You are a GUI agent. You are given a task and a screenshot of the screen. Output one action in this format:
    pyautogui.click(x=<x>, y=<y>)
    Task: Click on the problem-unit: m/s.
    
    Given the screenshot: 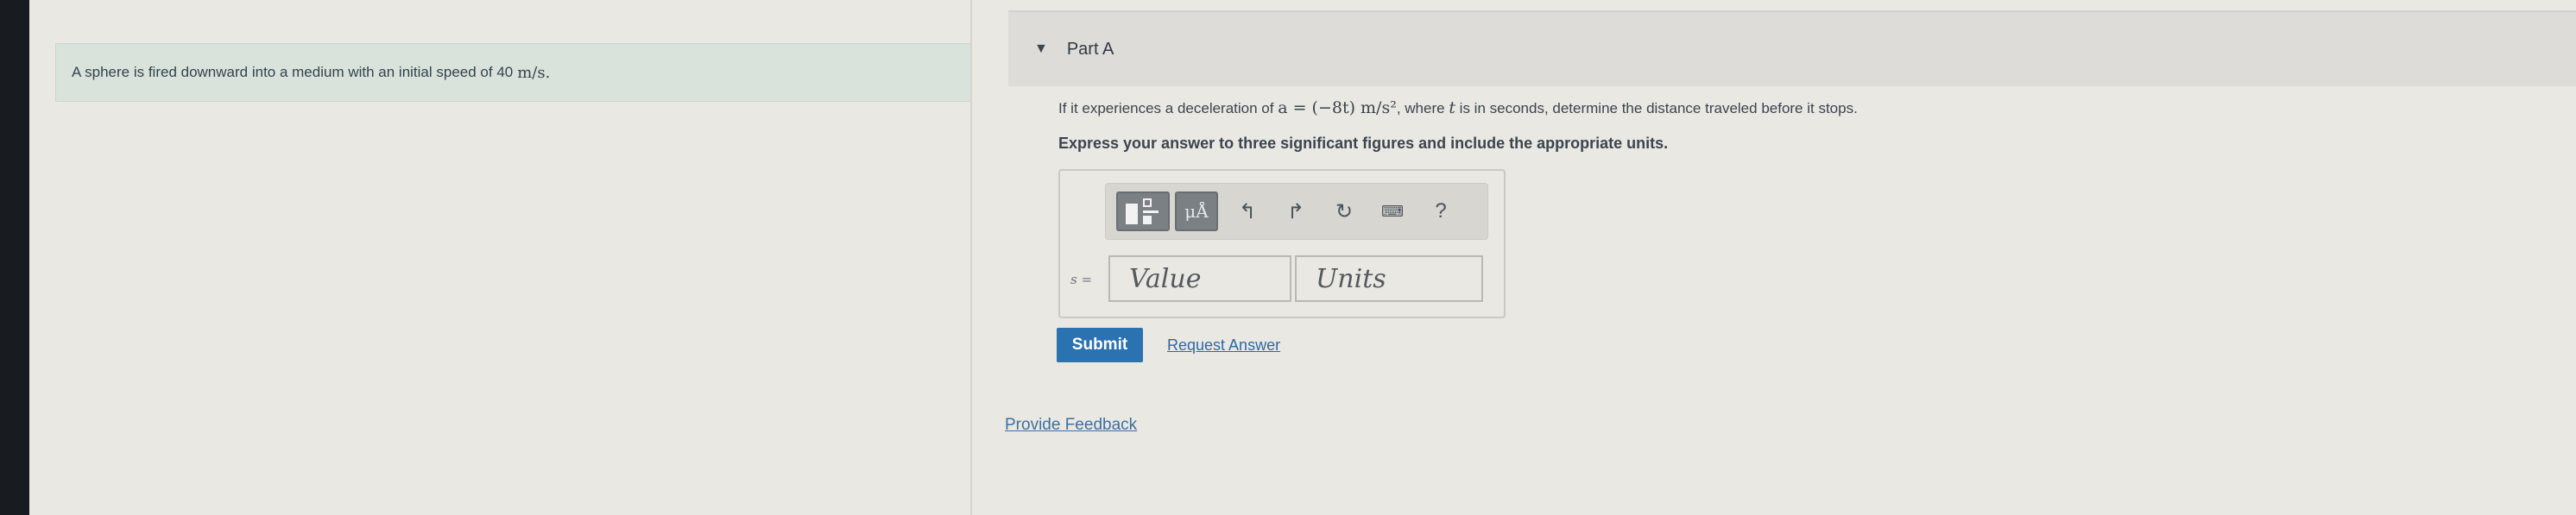 What is the action you would take?
    pyautogui.click(x=534, y=72)
    